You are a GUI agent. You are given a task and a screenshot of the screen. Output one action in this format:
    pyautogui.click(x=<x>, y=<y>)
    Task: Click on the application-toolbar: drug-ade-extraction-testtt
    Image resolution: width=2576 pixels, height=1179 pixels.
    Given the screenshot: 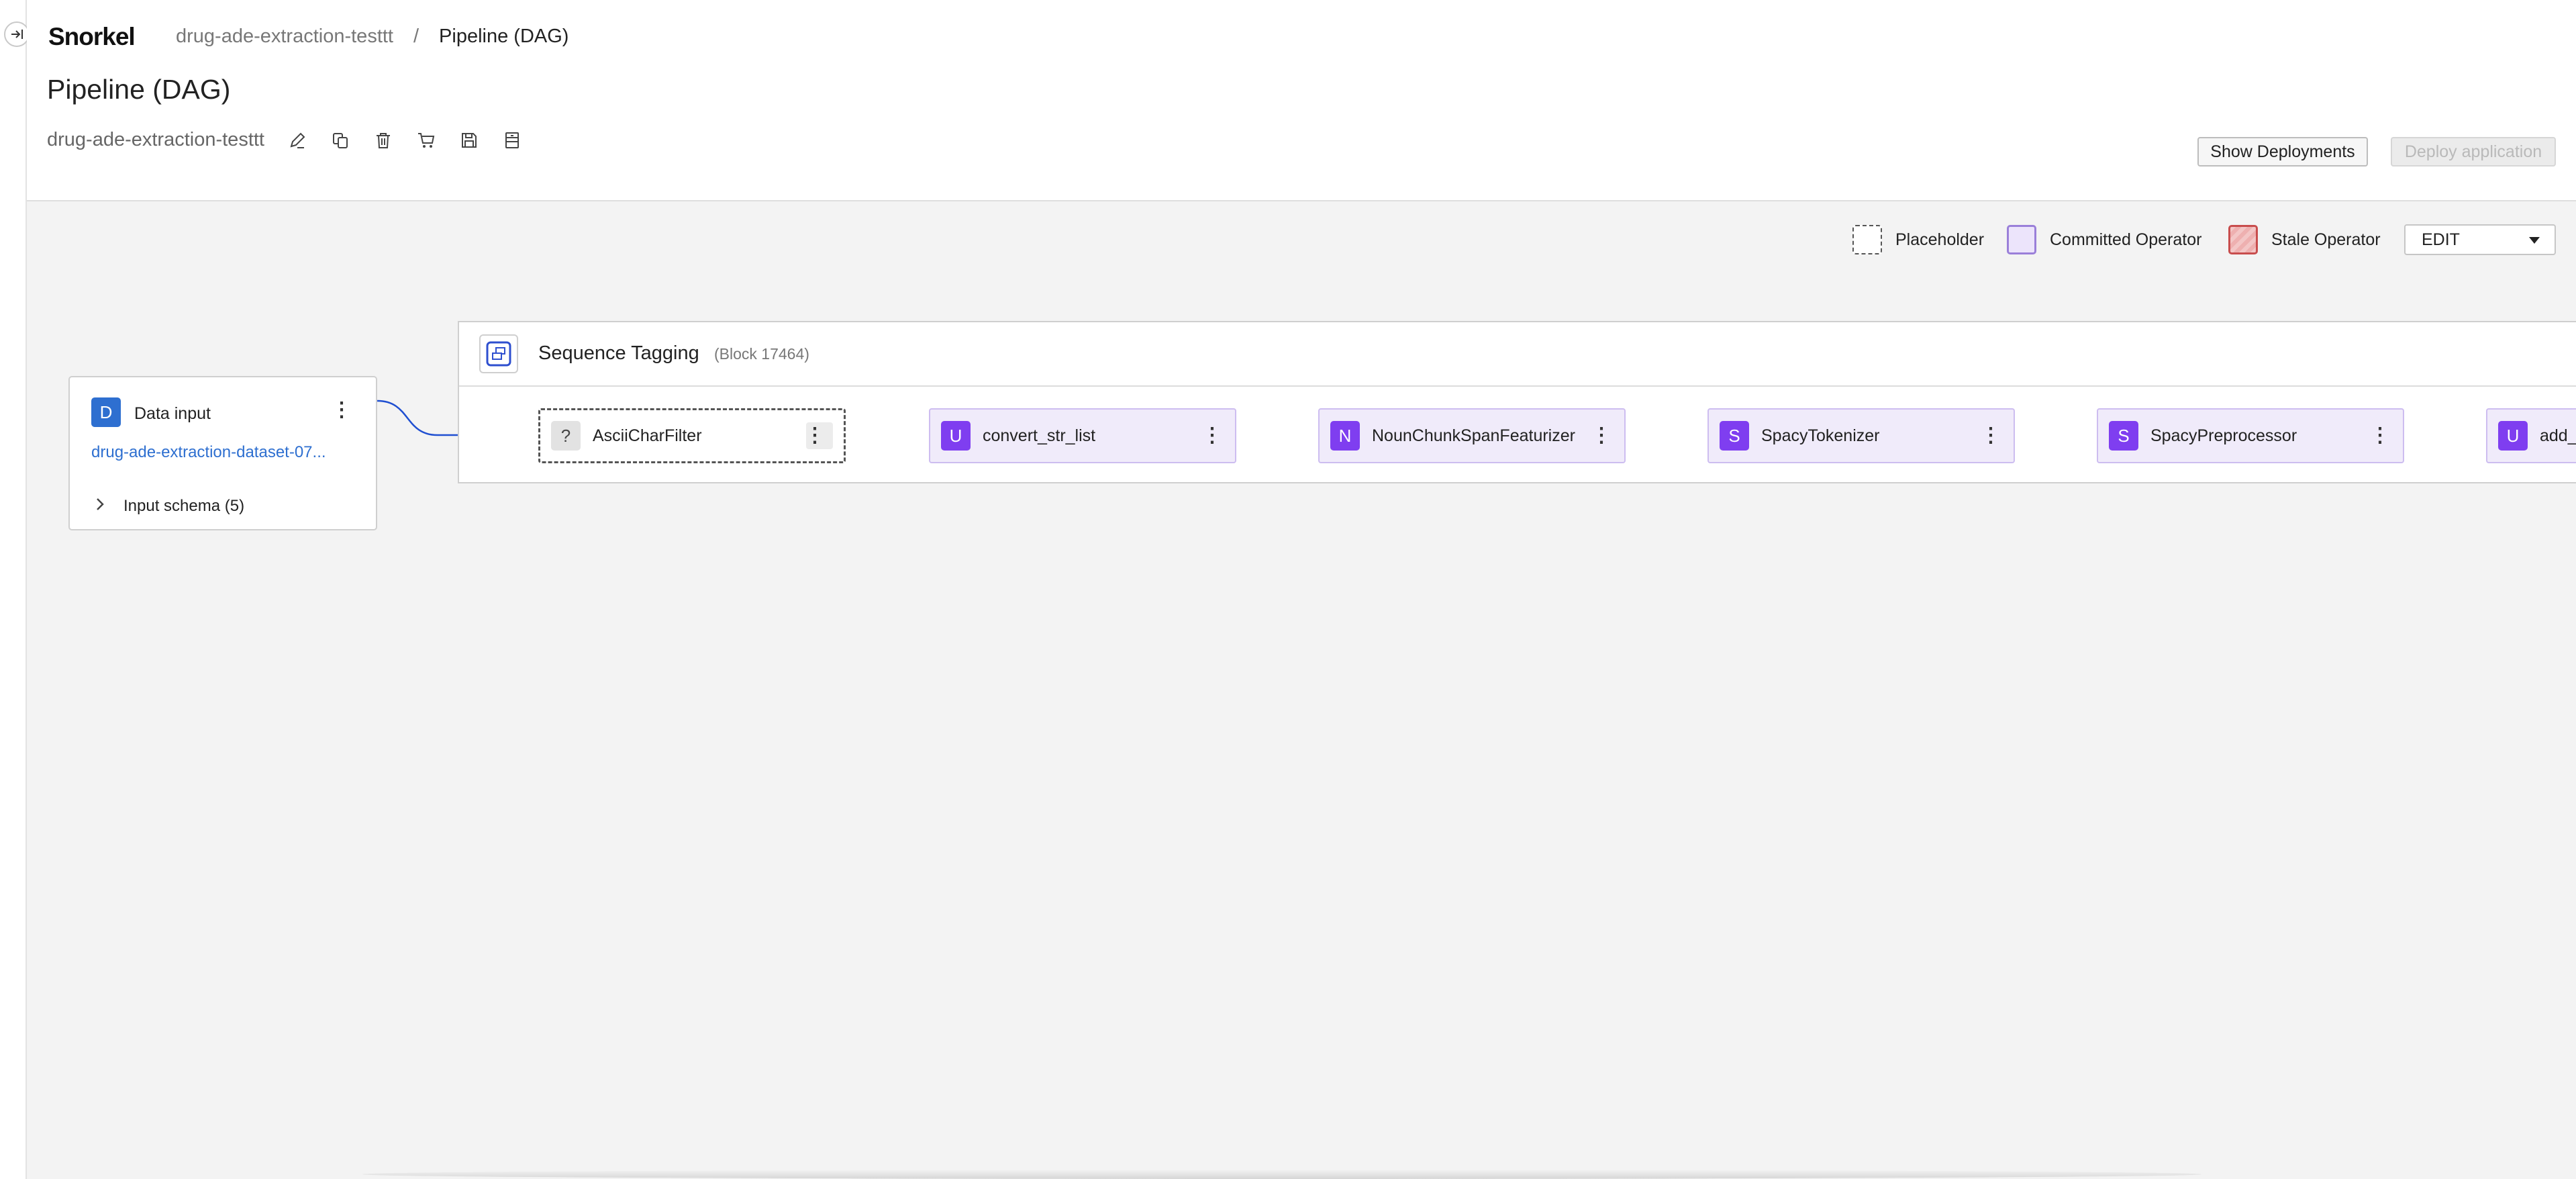 What is the action you would take?
    pyautogui.click(x=296, y=140)
    